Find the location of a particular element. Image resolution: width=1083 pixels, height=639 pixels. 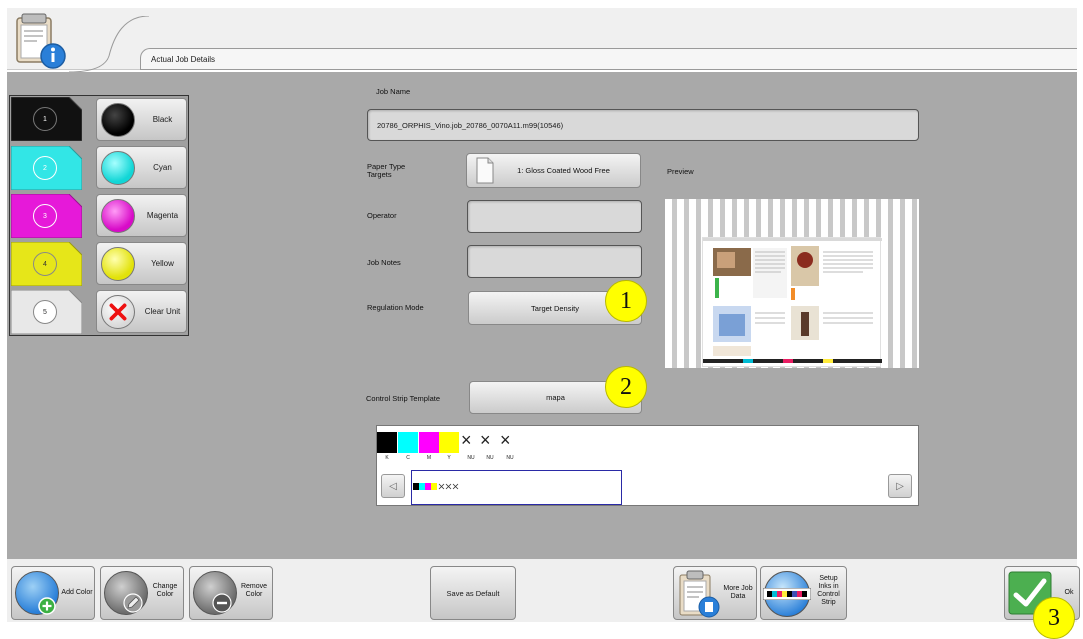

color-button-magenta: Magenta is located at coordinates (141, 215).